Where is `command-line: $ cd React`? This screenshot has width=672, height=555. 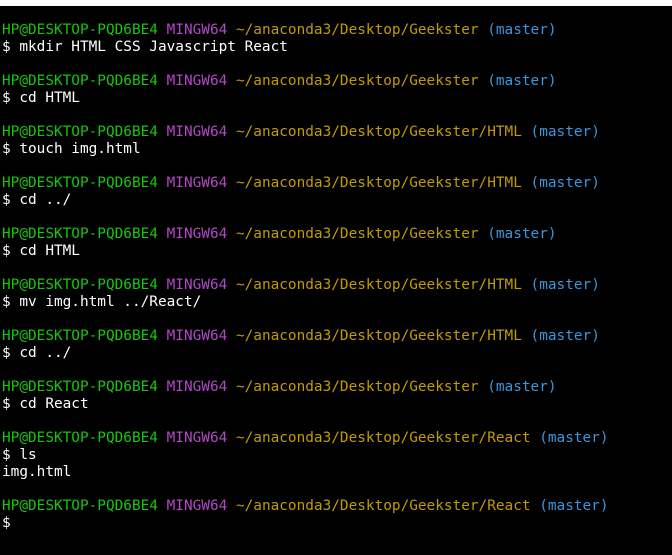 command-line: $ cd React is located at coordinates (45, 404).